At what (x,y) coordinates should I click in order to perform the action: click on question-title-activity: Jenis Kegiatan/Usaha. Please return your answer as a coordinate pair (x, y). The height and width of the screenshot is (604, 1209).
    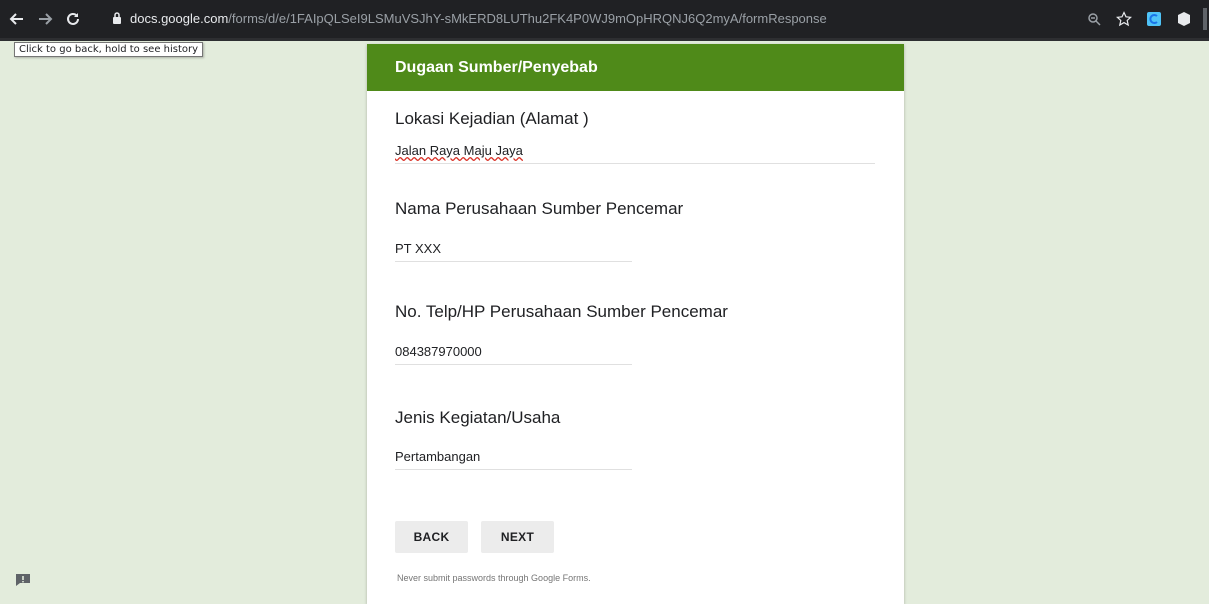
    Looking at the image, I should click on (478, 417).